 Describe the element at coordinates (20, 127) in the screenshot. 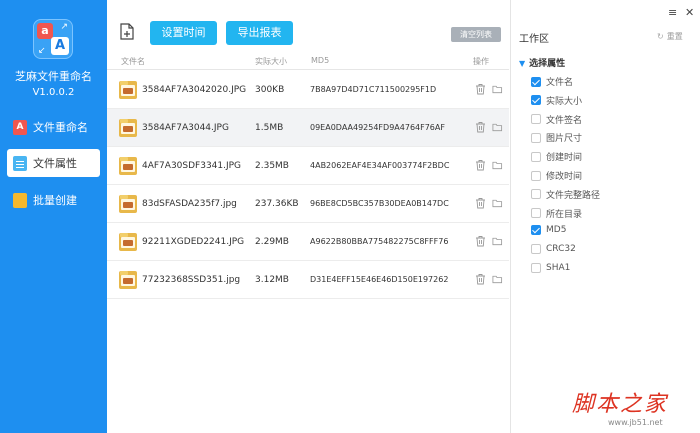

I see `rename-icon: A` at that location.